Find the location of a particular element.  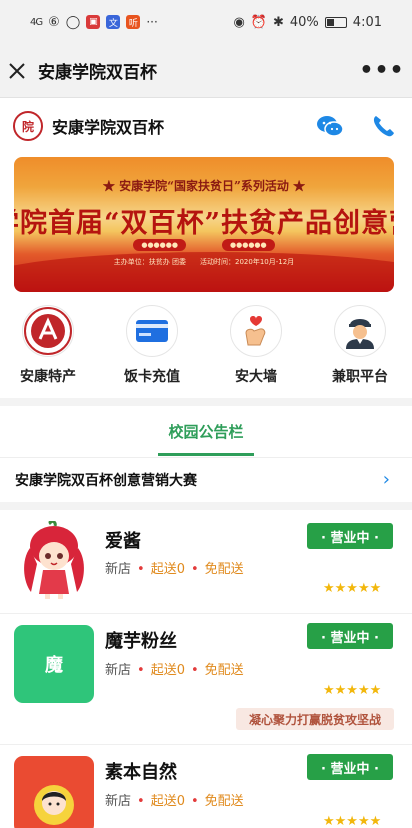

notice-text: 安康学院双百杯创意营销大赛 is located at coordinates (106, 480).